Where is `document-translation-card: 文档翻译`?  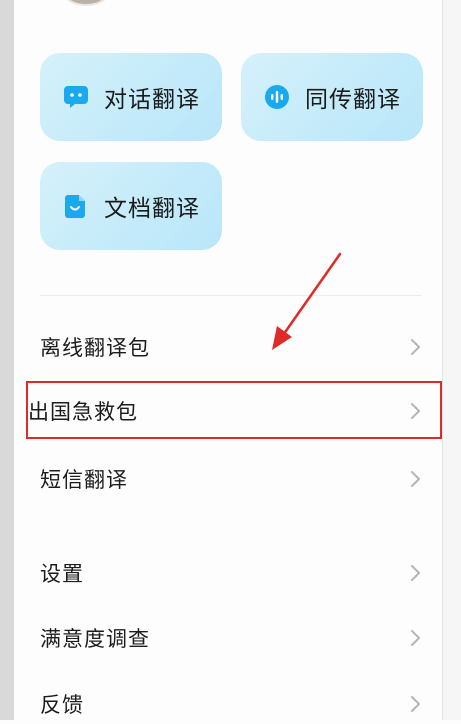 document-translation-card: 文档翻译 is located at coordinates (131, 206).